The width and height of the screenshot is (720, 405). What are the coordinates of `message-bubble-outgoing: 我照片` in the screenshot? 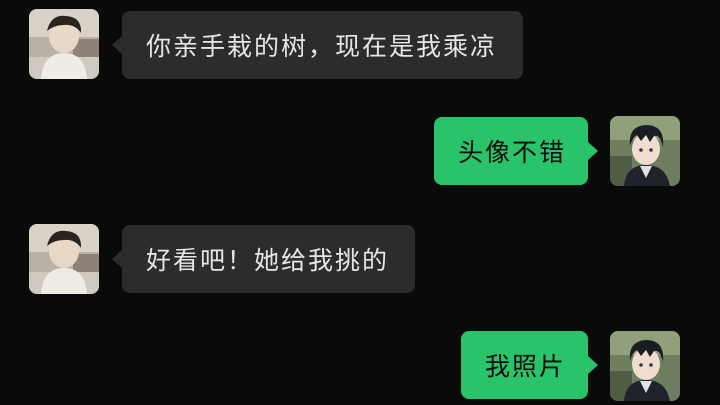 It's located at (529, 365).